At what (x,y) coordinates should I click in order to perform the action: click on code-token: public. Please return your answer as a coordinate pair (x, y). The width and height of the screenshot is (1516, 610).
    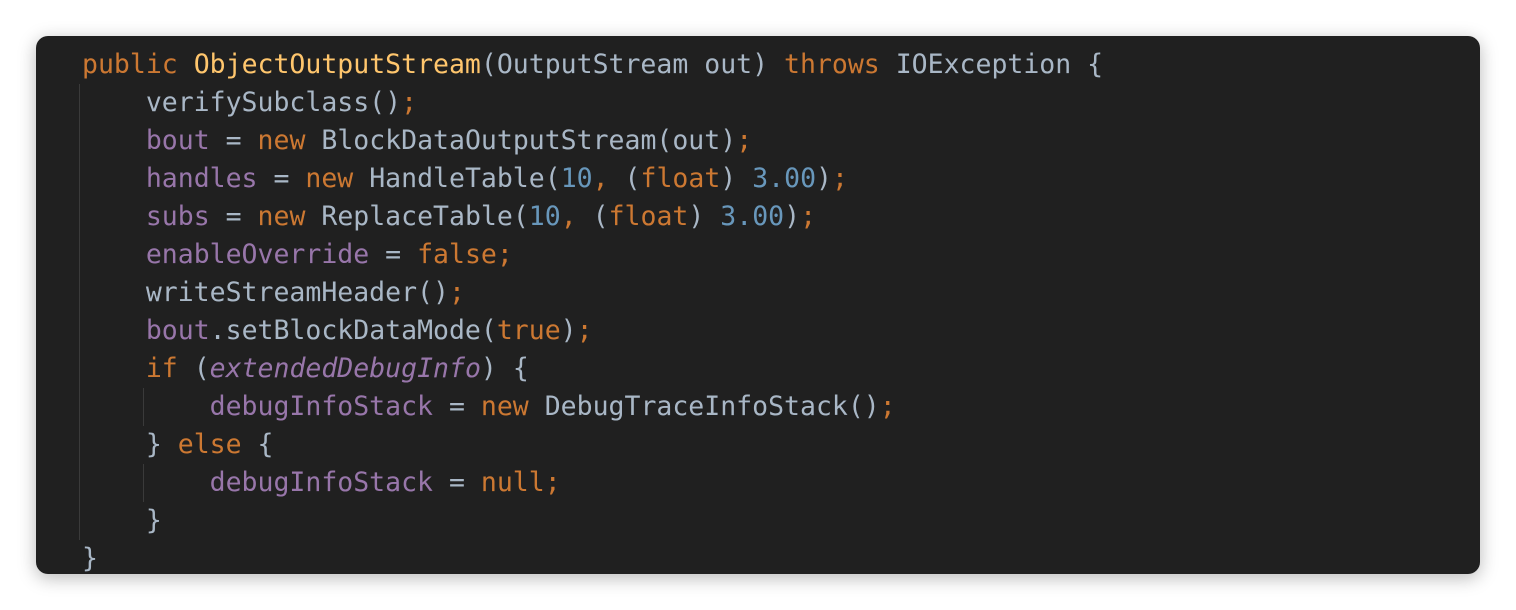
    Looking at the image, I should click on (130, 64).